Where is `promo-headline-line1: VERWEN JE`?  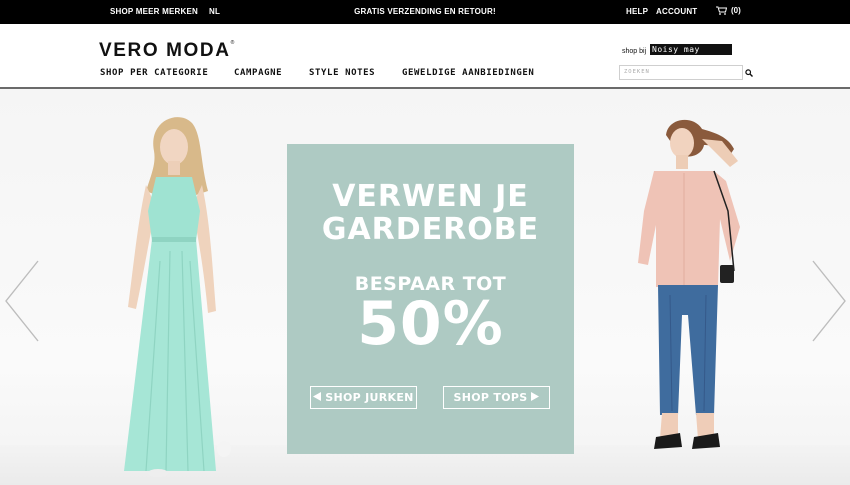 promo-headline-line1: VERWEN JE is located at coordinates (430, 196).